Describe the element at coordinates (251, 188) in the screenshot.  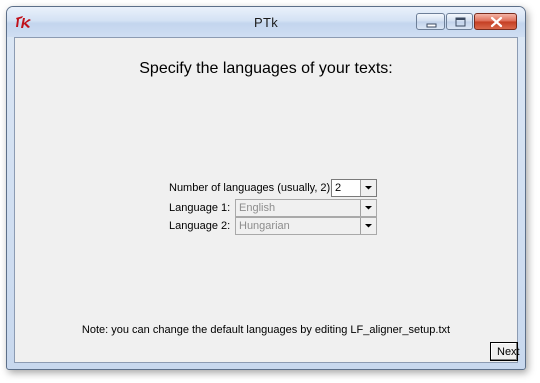
I see `language-count-label: Number of languages (usually, 2):` at that location.